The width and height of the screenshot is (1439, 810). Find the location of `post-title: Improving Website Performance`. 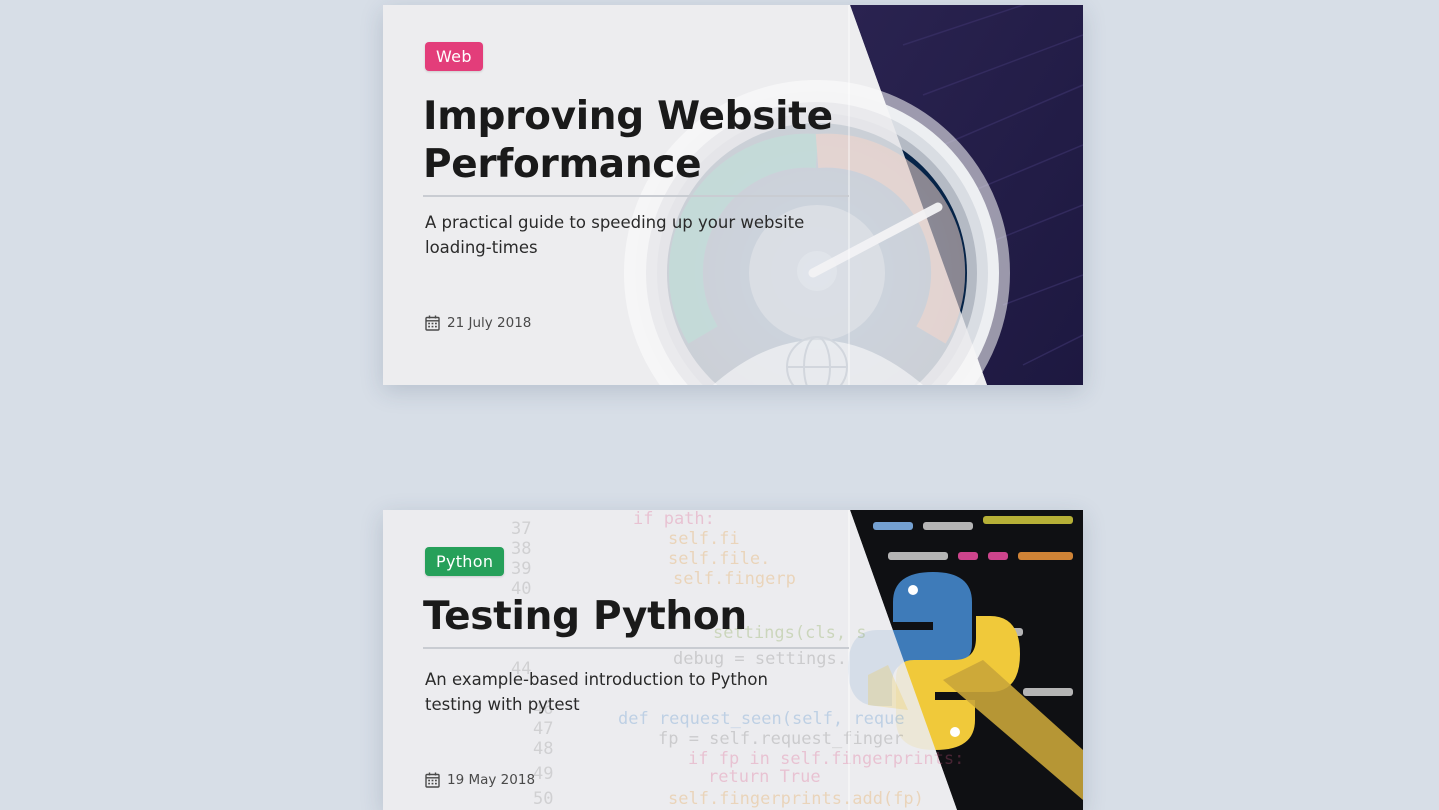

post-title: Improving Website Performance is located at coordinates (636, 145).